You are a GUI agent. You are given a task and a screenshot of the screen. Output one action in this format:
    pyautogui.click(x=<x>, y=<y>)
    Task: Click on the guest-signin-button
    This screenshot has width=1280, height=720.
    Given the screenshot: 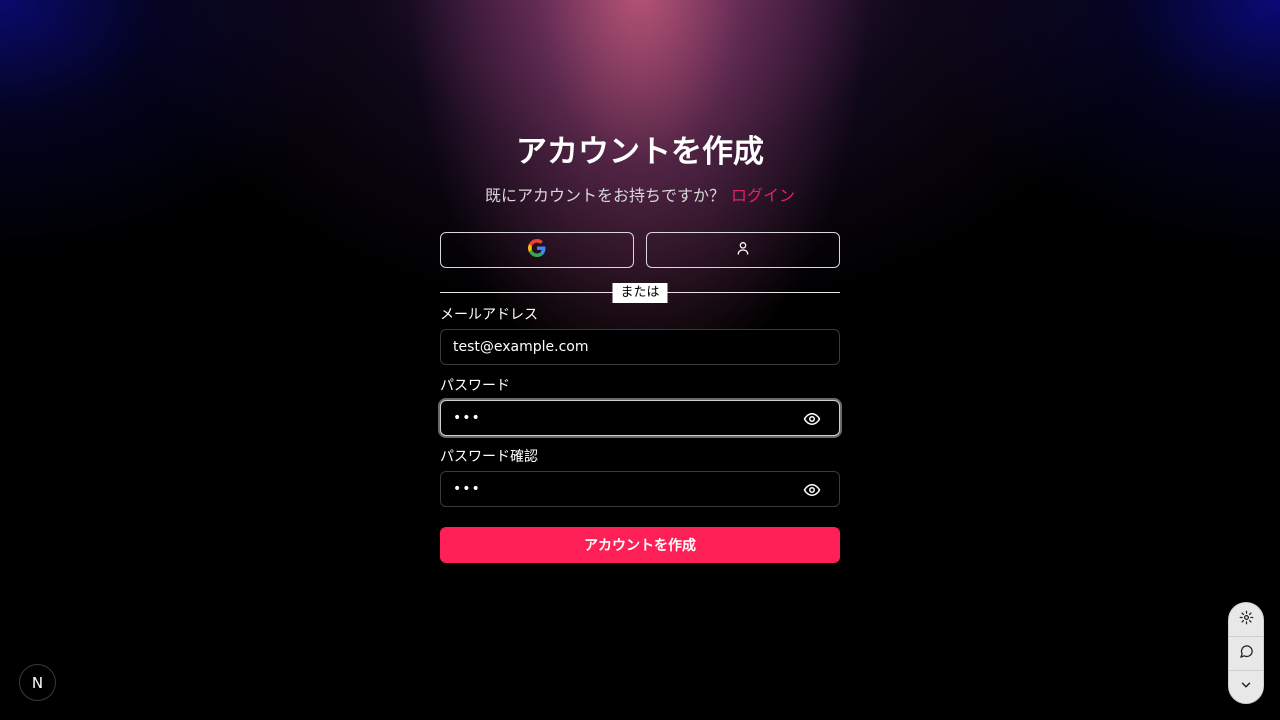 What is the action you would take?
    pyautogui.click(x=743, y=250)
    